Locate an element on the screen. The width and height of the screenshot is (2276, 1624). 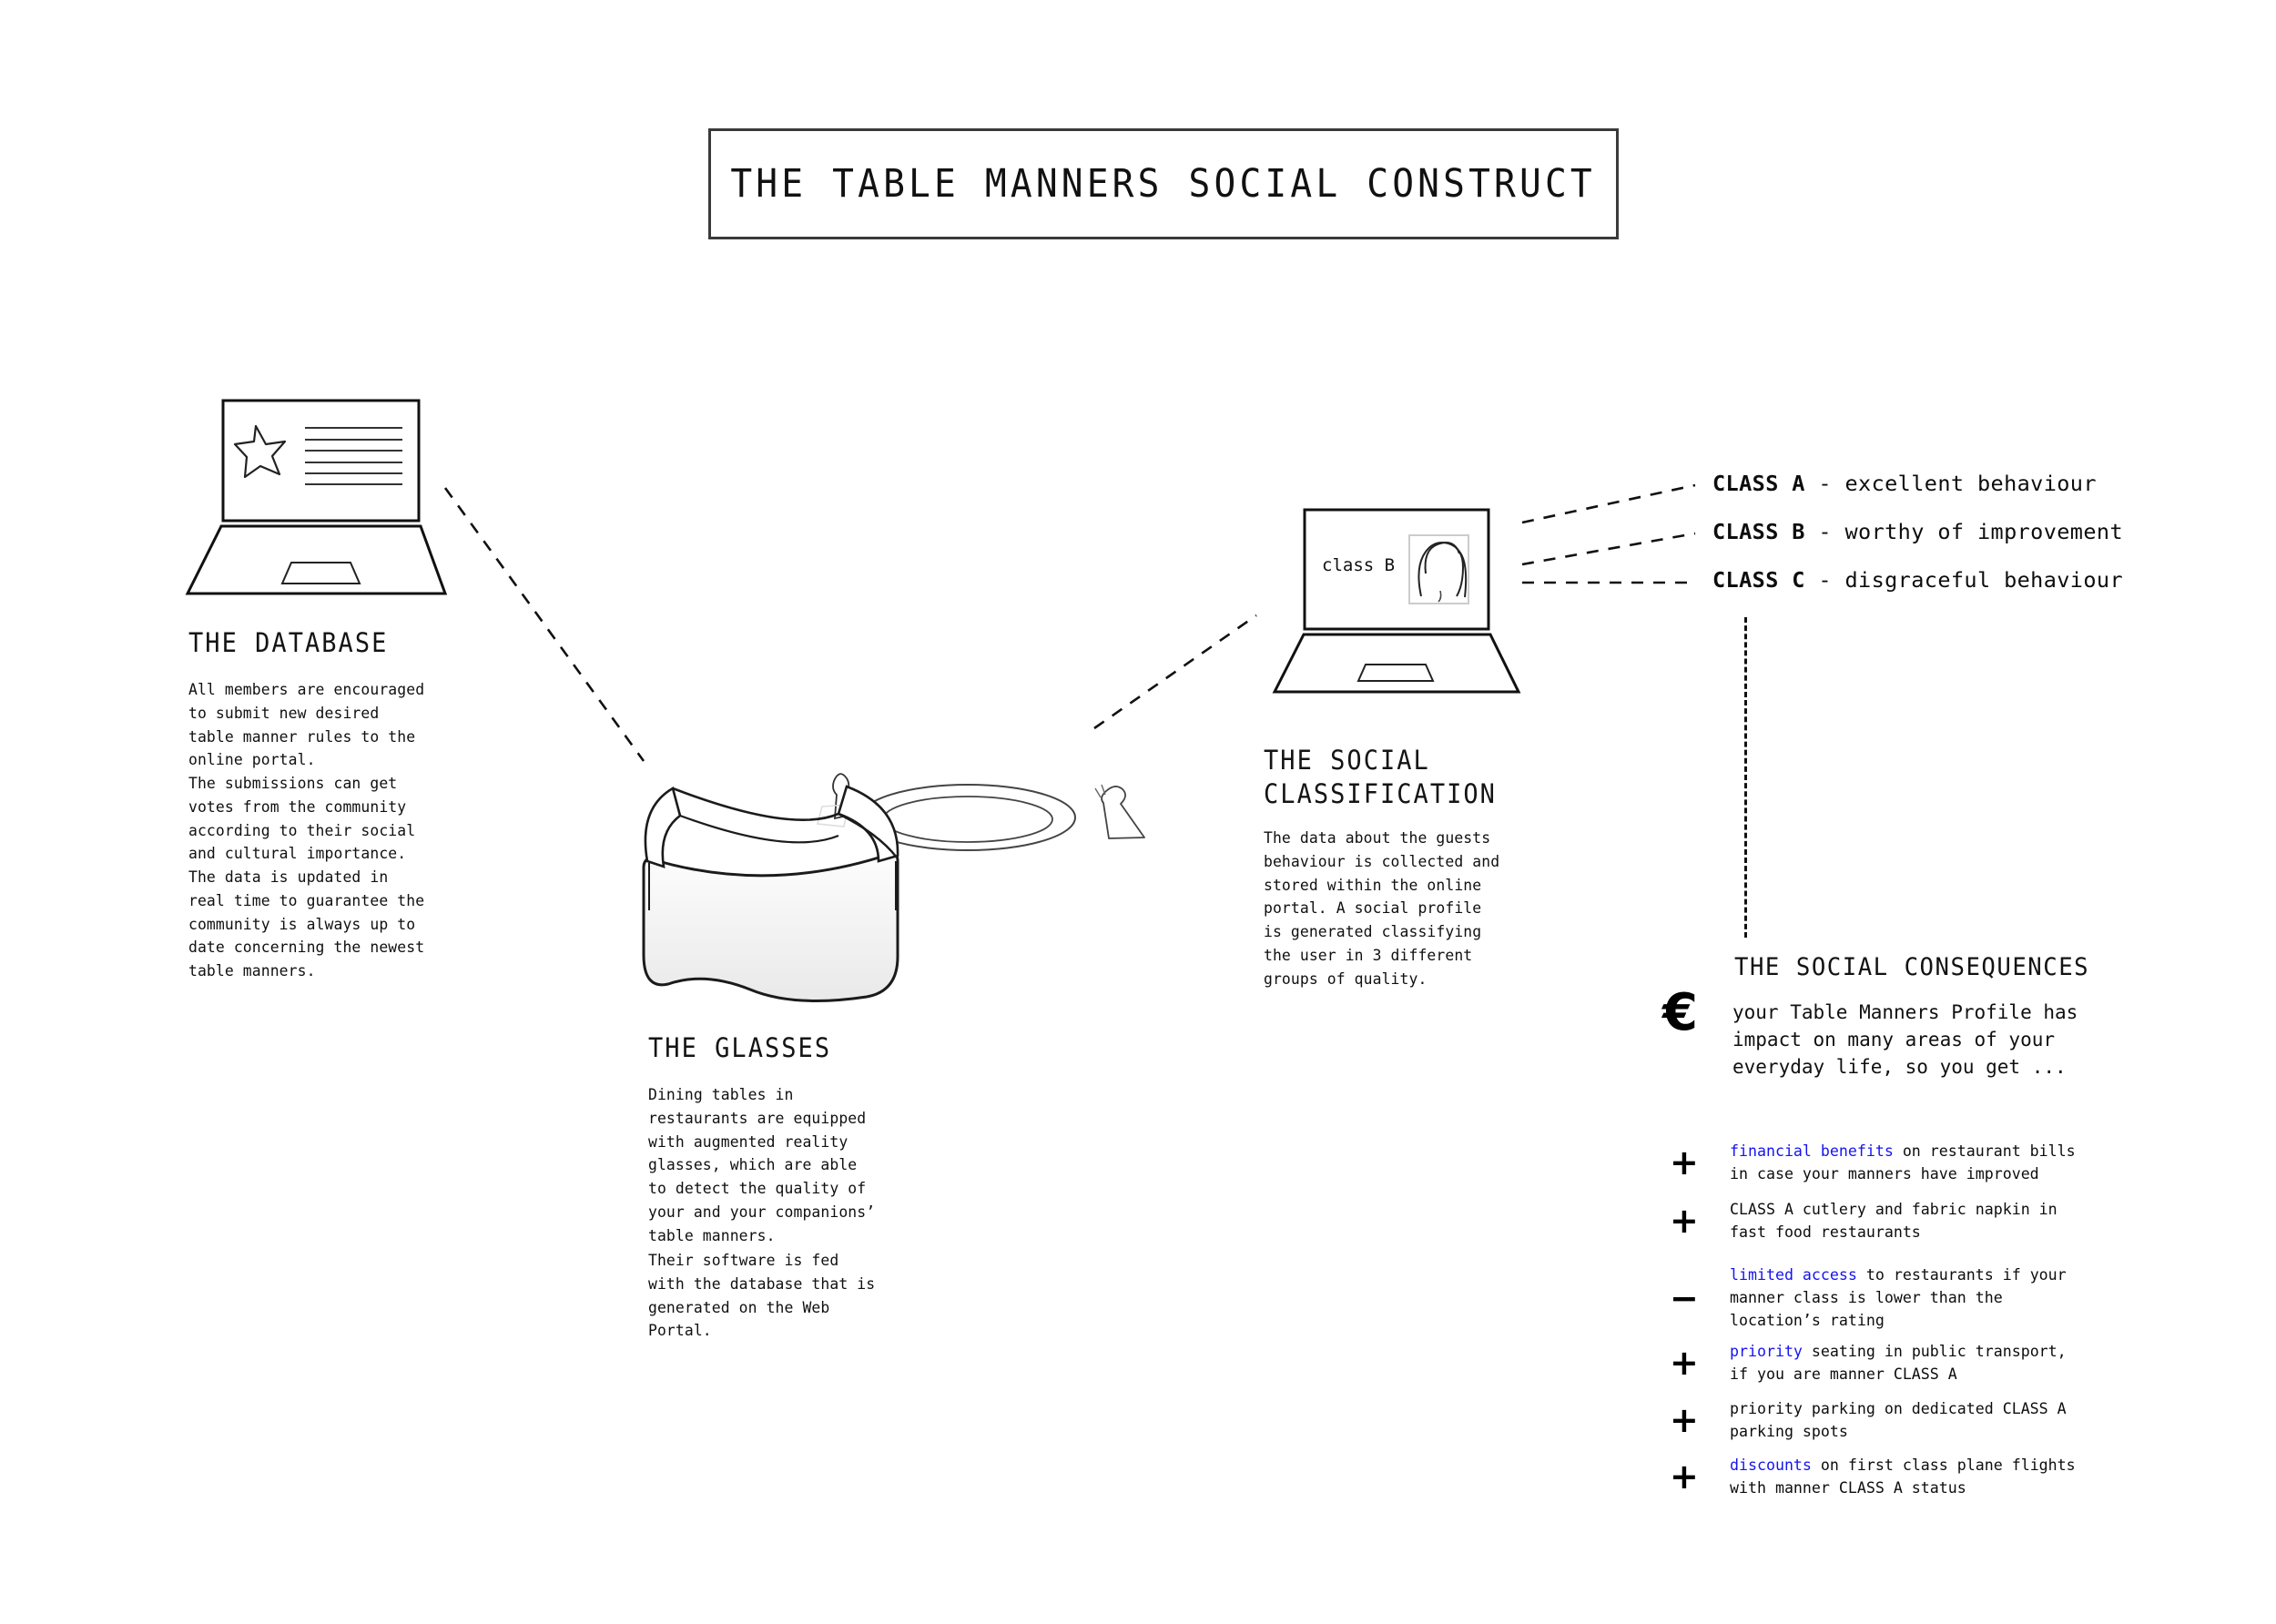
consequence-rest: CLASS A cutlery and fabric napkin in is located at coordinates (1894, 1209).